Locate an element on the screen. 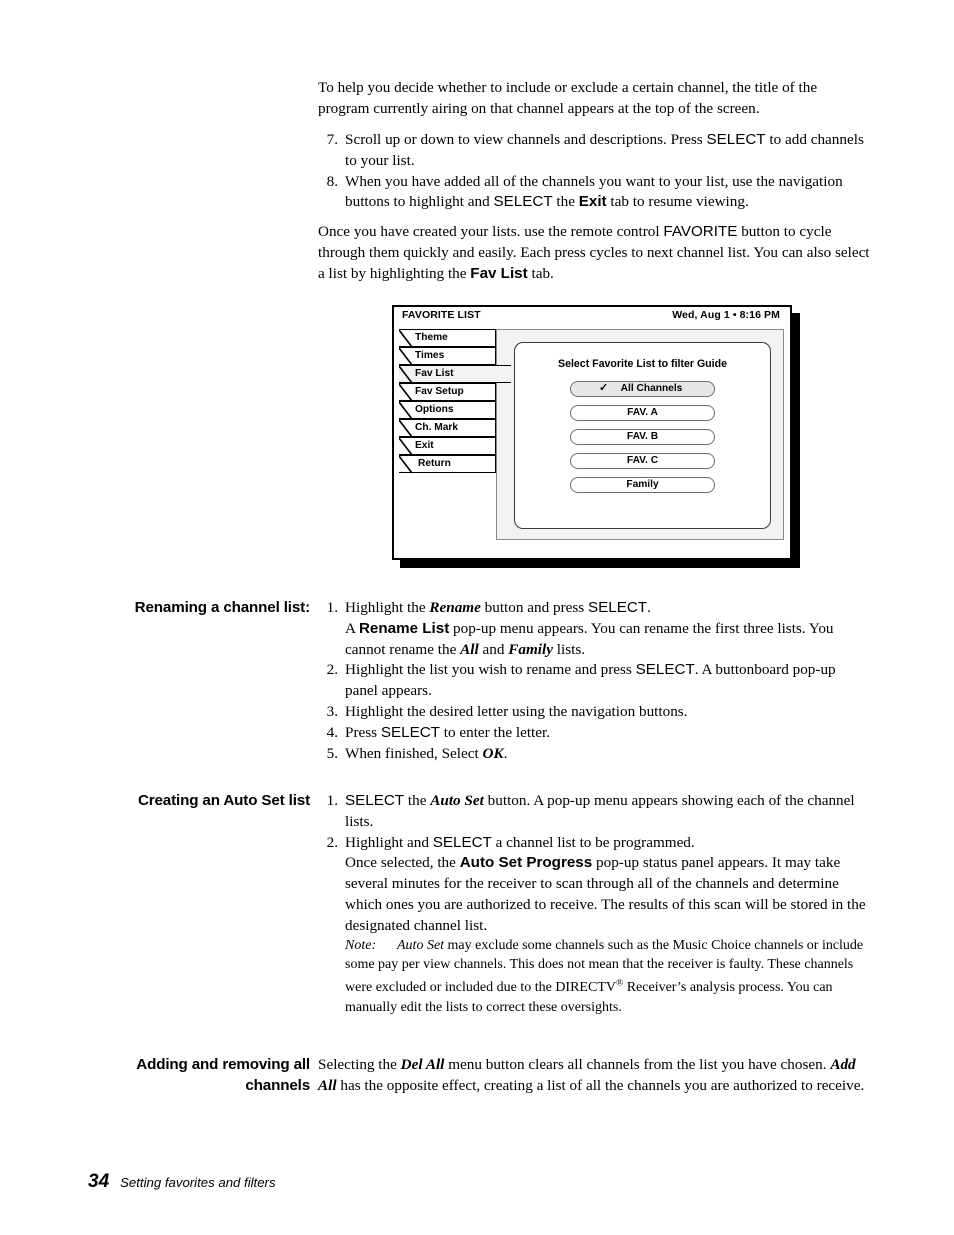 This screenshot has height=1235, width=954. step-item: 5. When finished, Select OK. is located at coordinates (594, 754).